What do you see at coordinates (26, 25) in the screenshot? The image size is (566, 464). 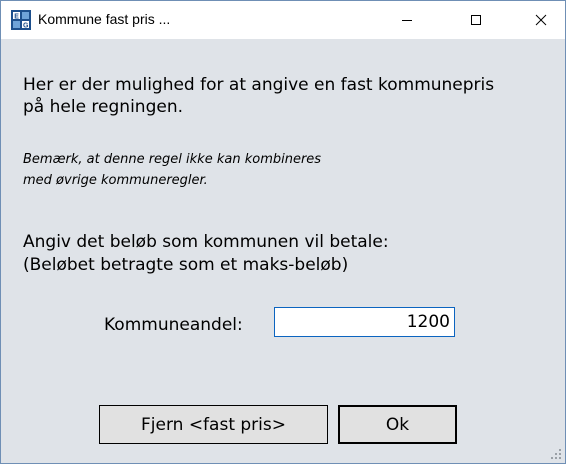 I see `svg-text: G` at bounding box center [26, 25].